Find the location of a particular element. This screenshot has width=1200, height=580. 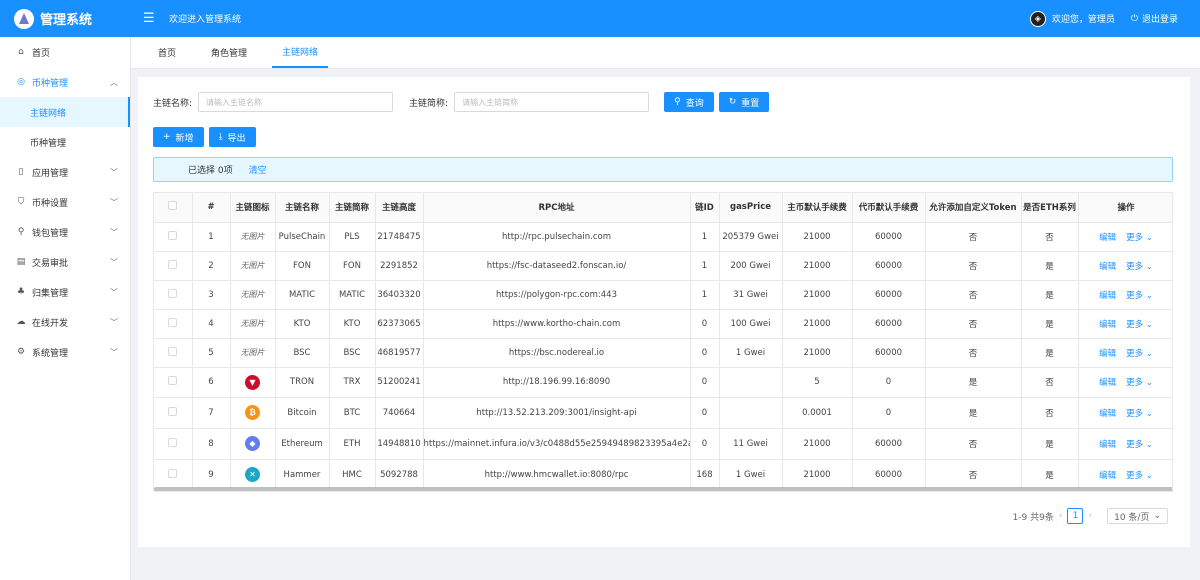

col-icon: 主链图标 is located at coordinates (253, 208).